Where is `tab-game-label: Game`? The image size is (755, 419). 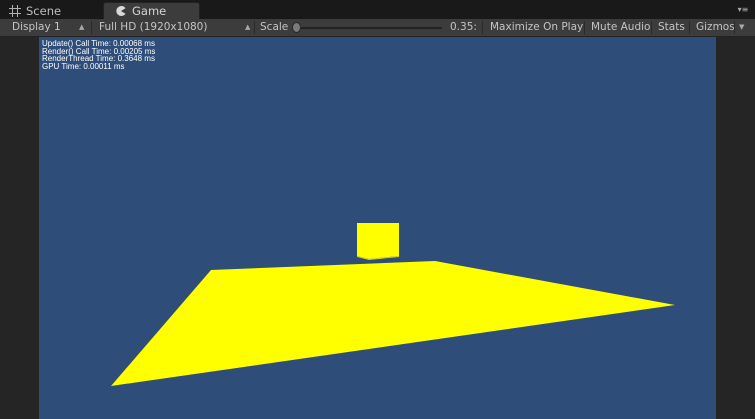
tab-game-label: Game is located at coordinates (149, 11).